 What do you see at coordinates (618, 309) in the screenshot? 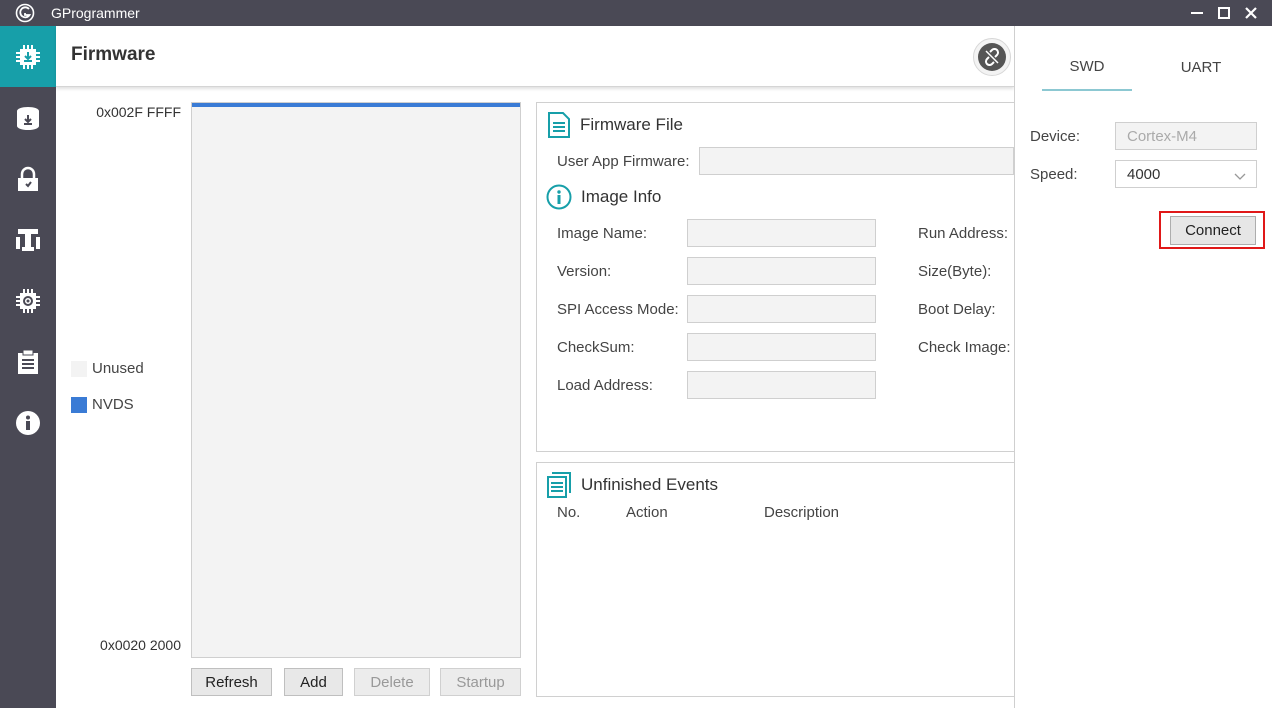
I see `spi-access-mode-label: SPI Access Mode:` at bounding box center [618, 309].